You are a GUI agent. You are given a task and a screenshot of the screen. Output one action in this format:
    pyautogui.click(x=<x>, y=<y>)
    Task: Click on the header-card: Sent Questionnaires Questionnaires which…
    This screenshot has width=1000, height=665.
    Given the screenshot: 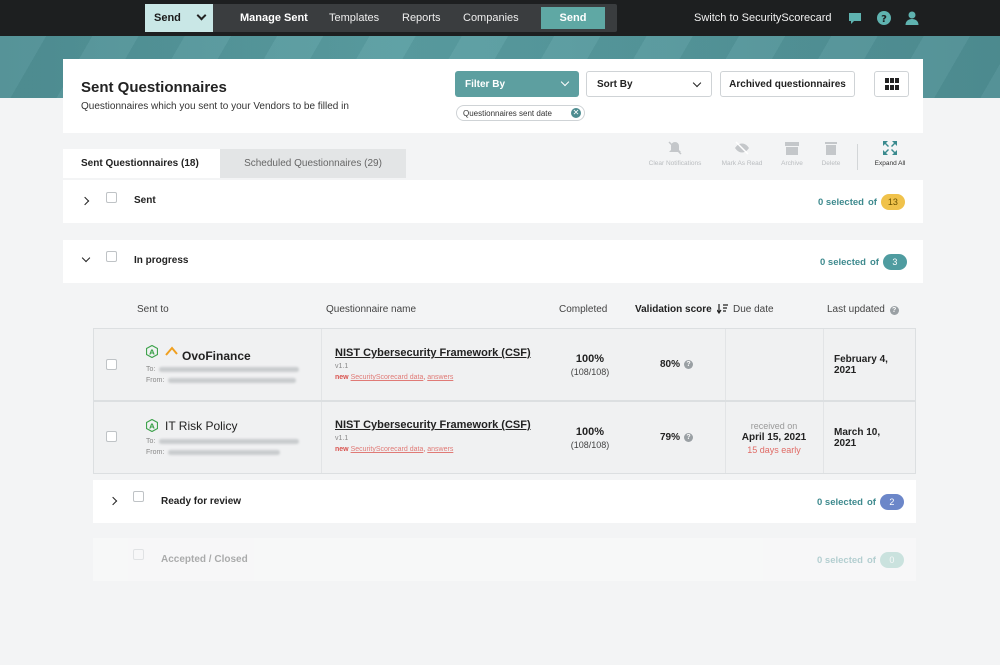 What is the action you would take?
    pyautogui.click(x=493, y=96)
    